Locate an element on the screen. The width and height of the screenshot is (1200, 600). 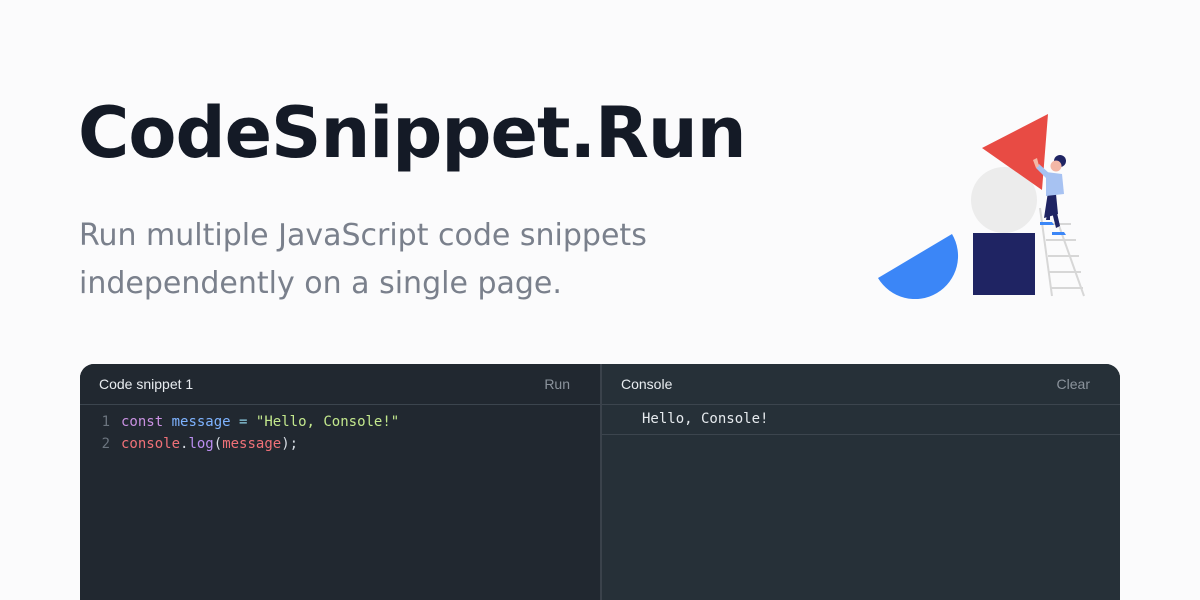
code-line: 2 console. log(message); is located at coordinates (340, 444).